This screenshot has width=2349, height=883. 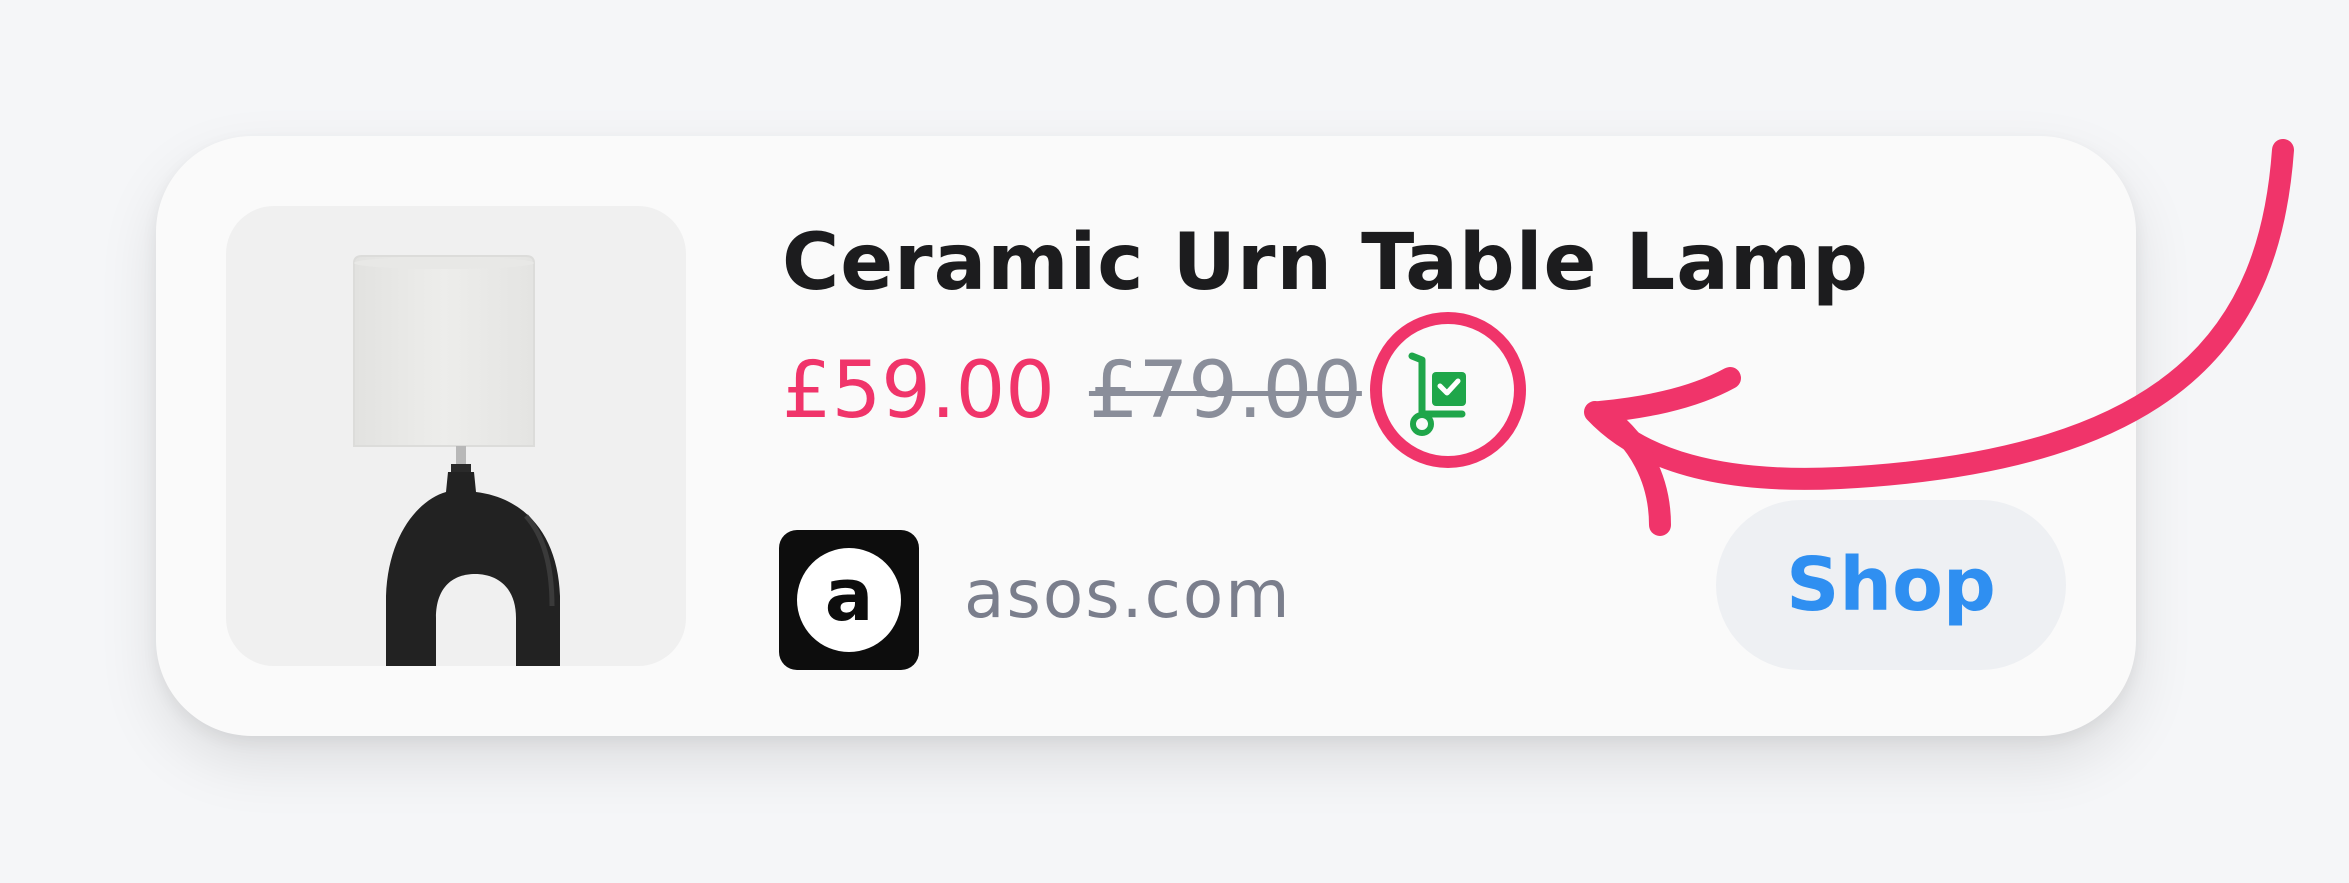 What do you see at coordinates (1325, 263) in the screenshot?
I see `product-title: Ceramic Urn Table Lamp` at bounding box center [1325, 263].